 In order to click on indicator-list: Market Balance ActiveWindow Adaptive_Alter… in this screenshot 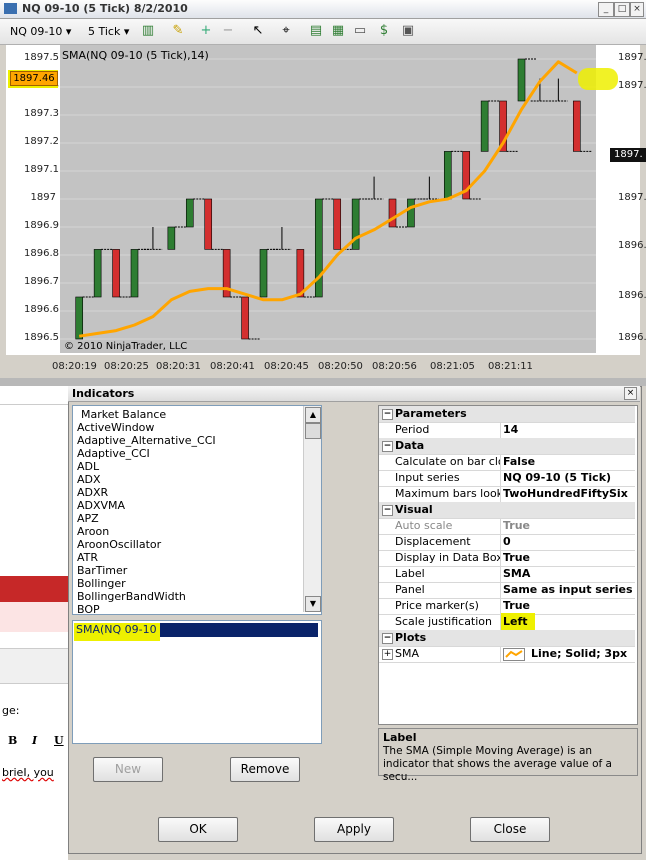, I will do `click(197, 510)`.